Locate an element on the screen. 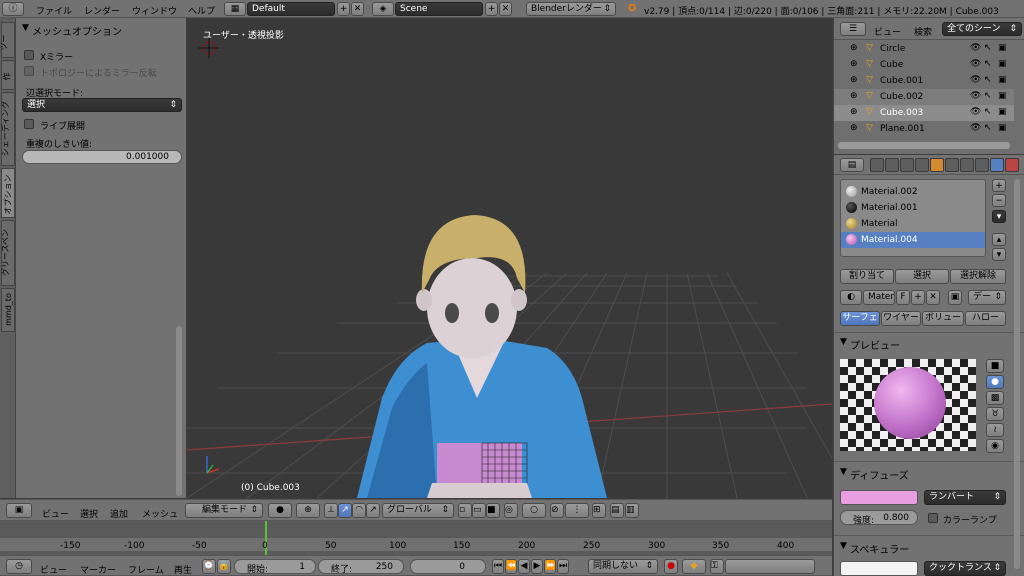  keying-set-select: ◆ is located at coordinates (694, 566).